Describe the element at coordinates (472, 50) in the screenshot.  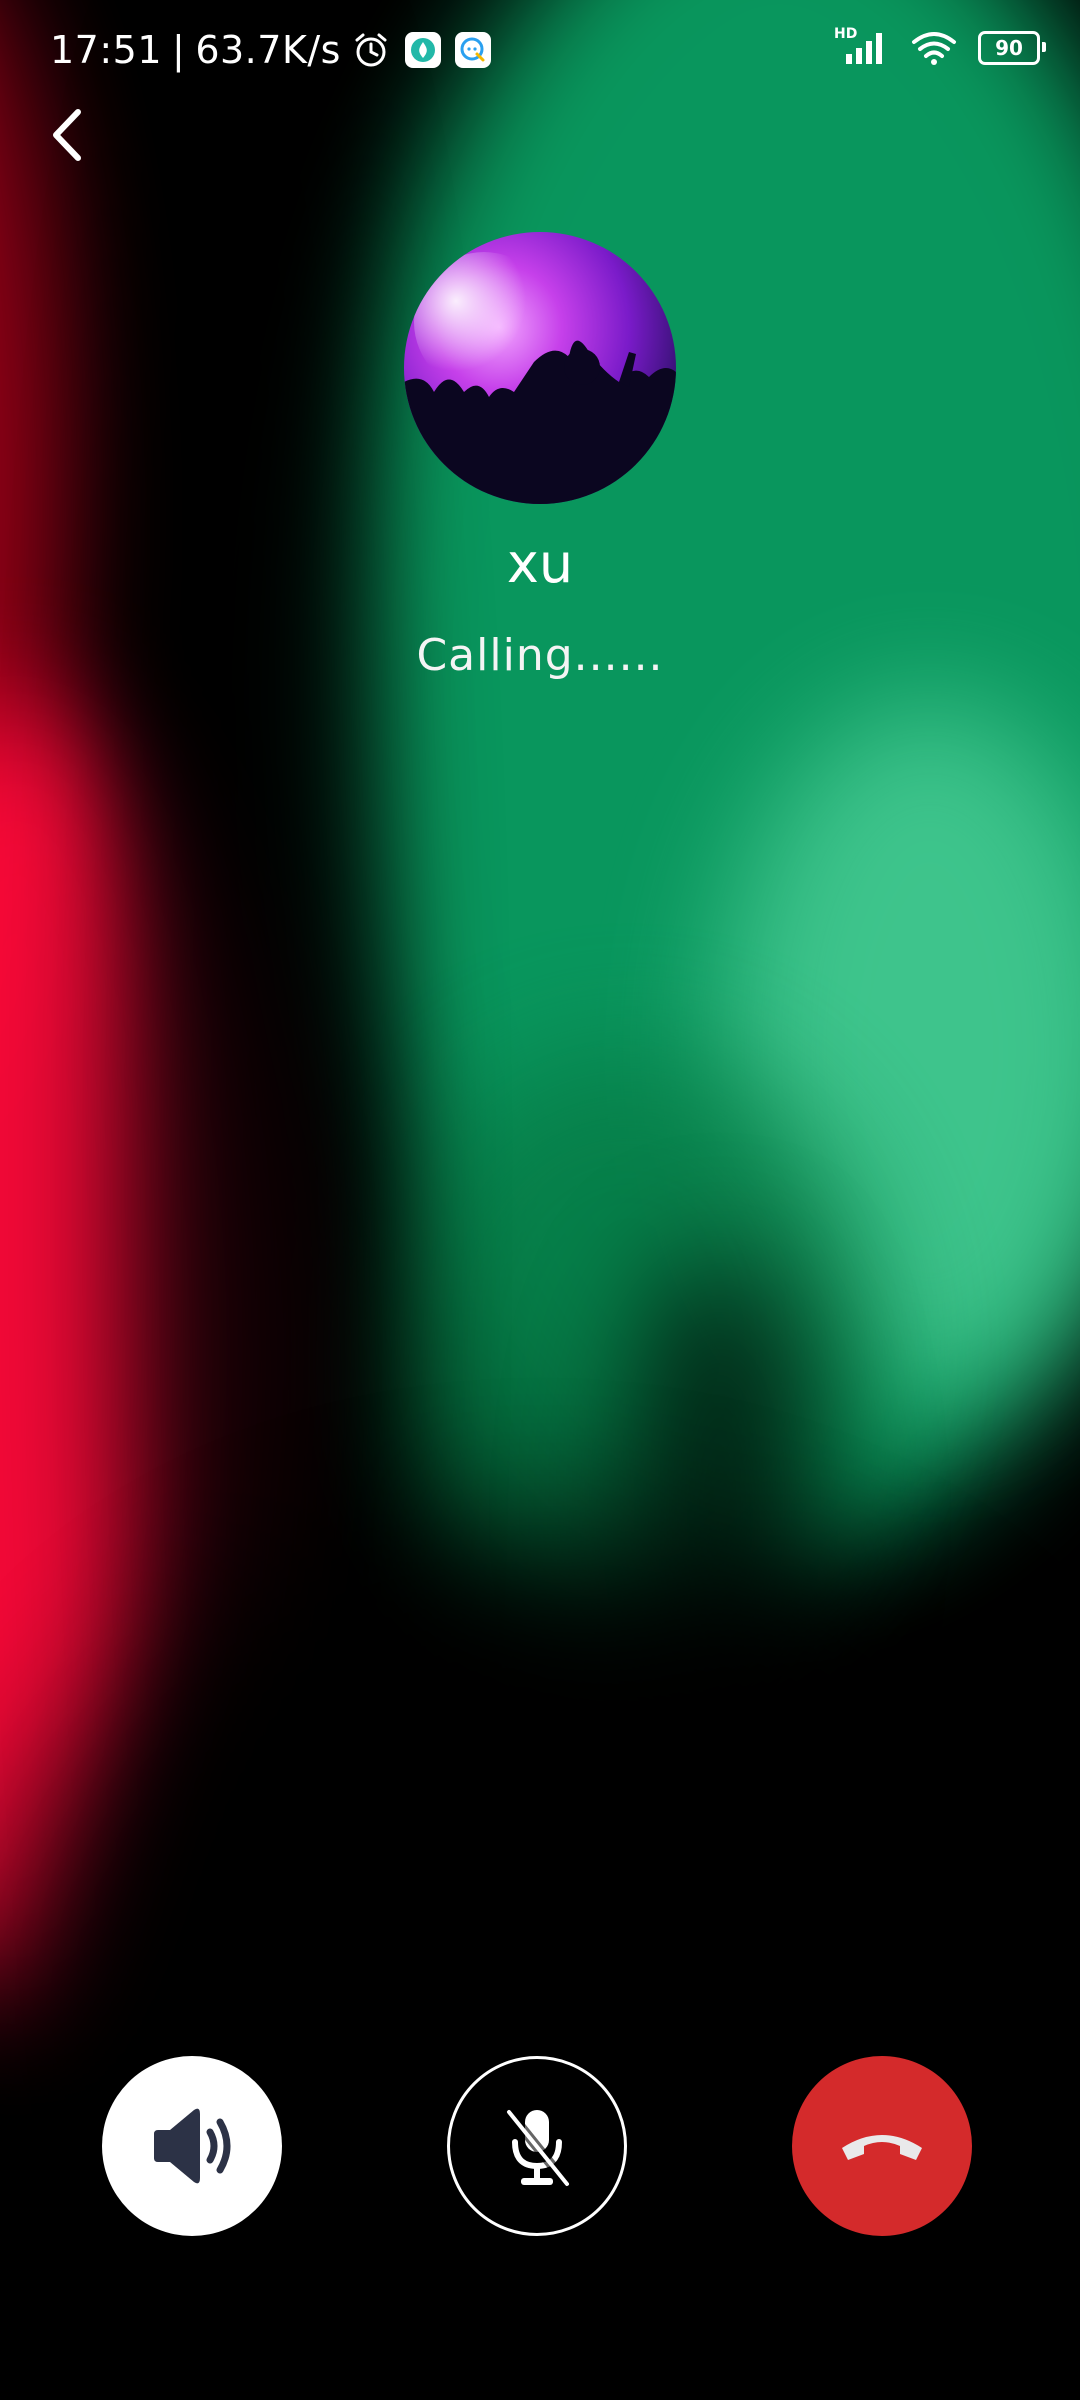
I see `chat-app-icon` at that location.